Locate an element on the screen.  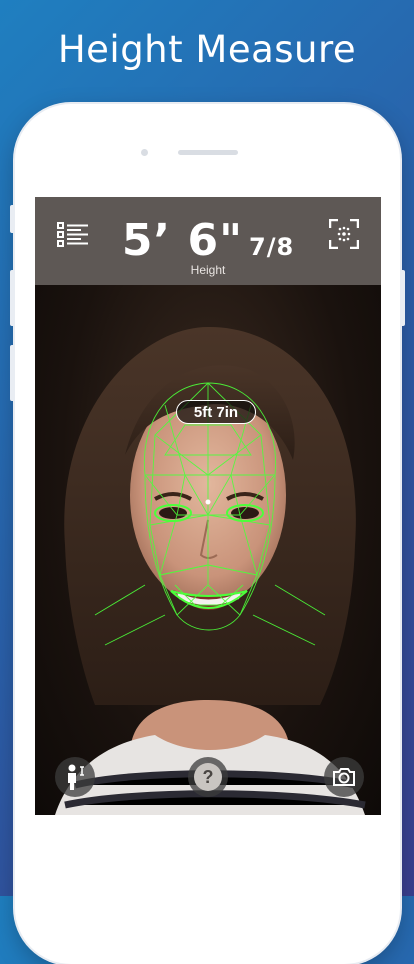
face-scan-button is located at coordinates (344, 234).